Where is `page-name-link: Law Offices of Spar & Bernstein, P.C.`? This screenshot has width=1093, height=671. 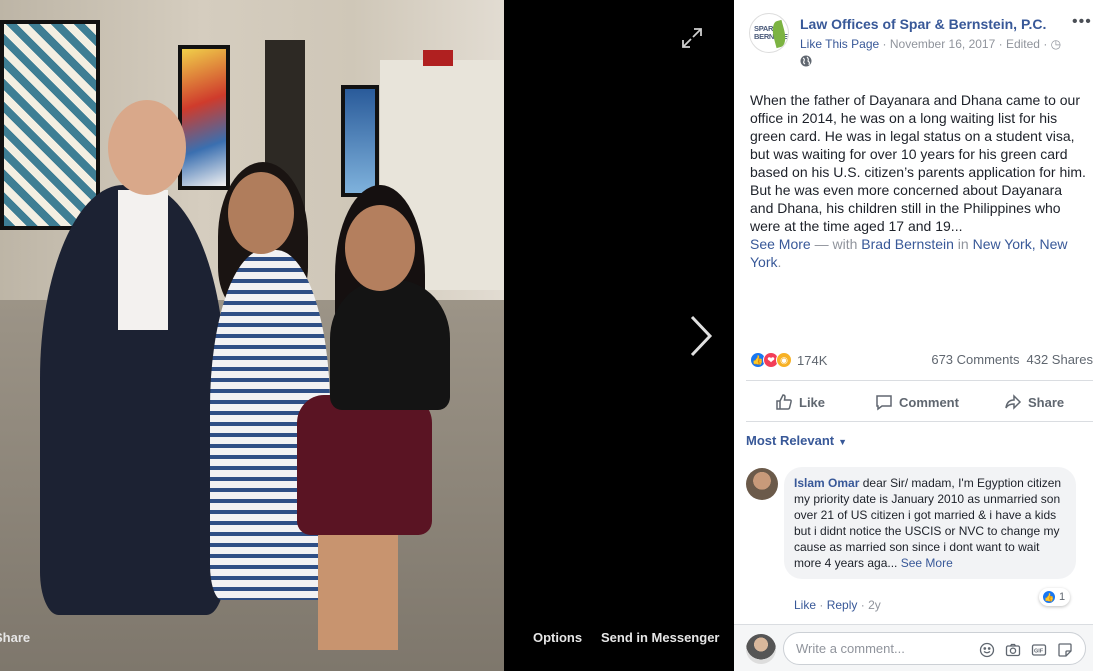 page-name-link: Law Offices of Spar & Bernstein, P.C. is located at coordinates (923, 24).